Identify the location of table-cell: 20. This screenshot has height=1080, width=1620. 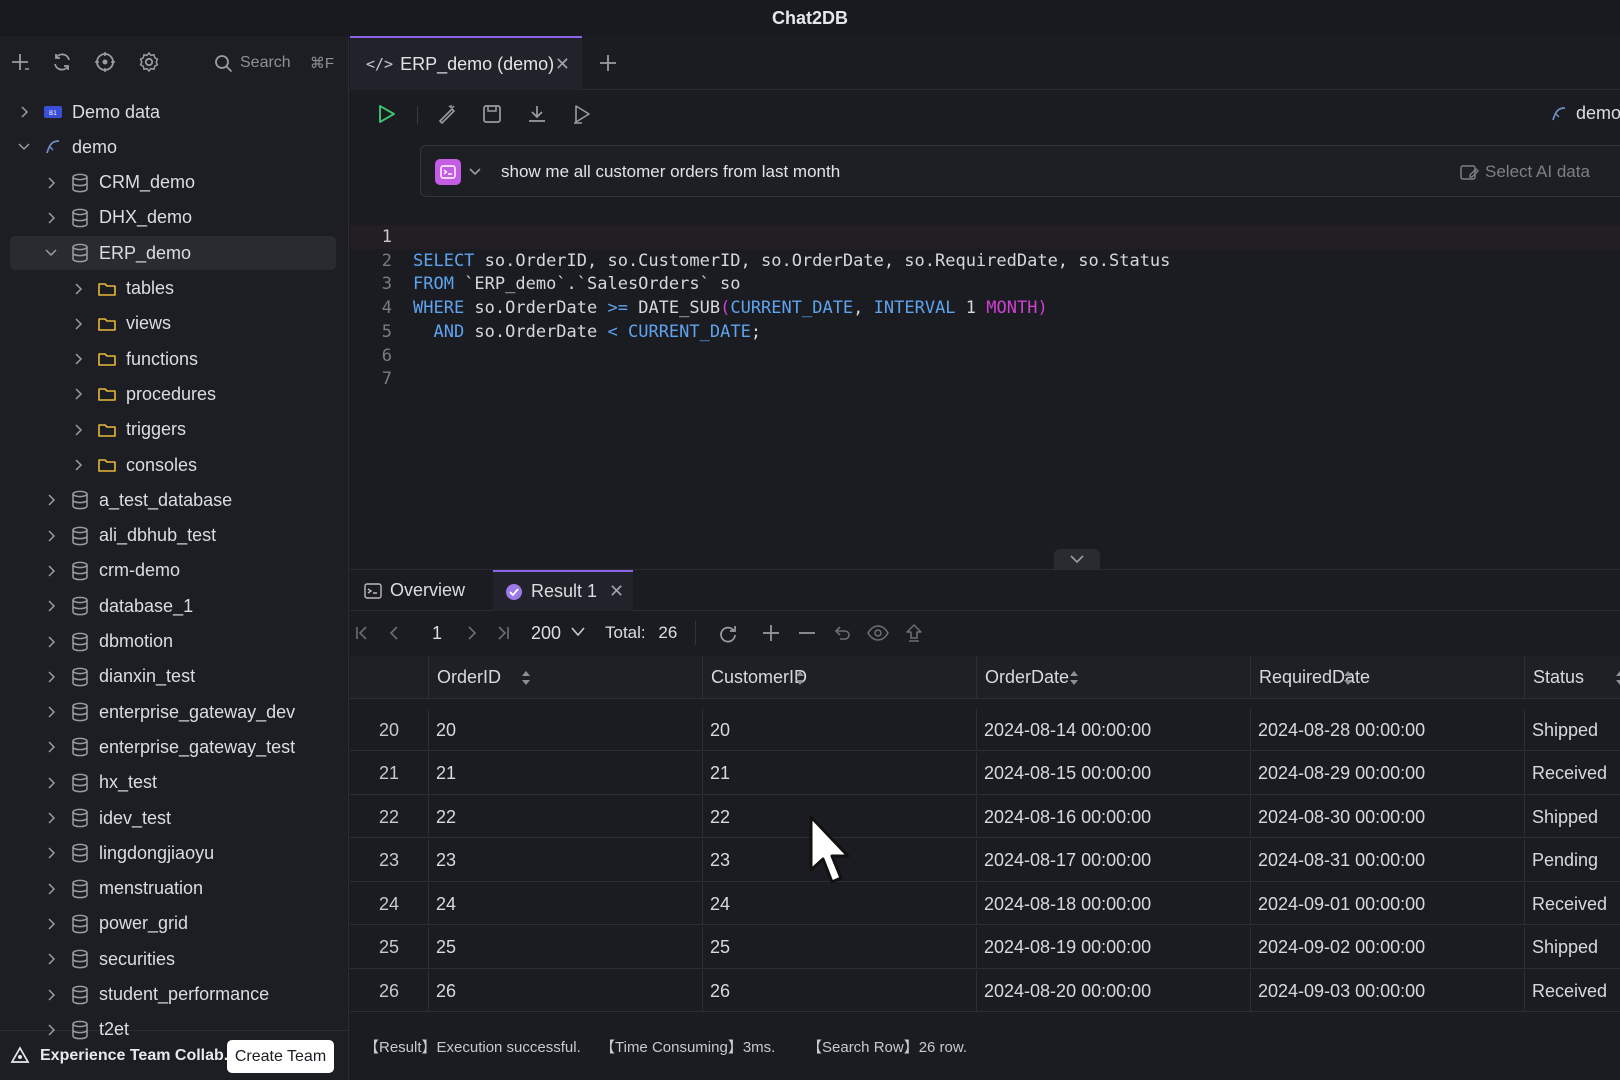
(565, 730).